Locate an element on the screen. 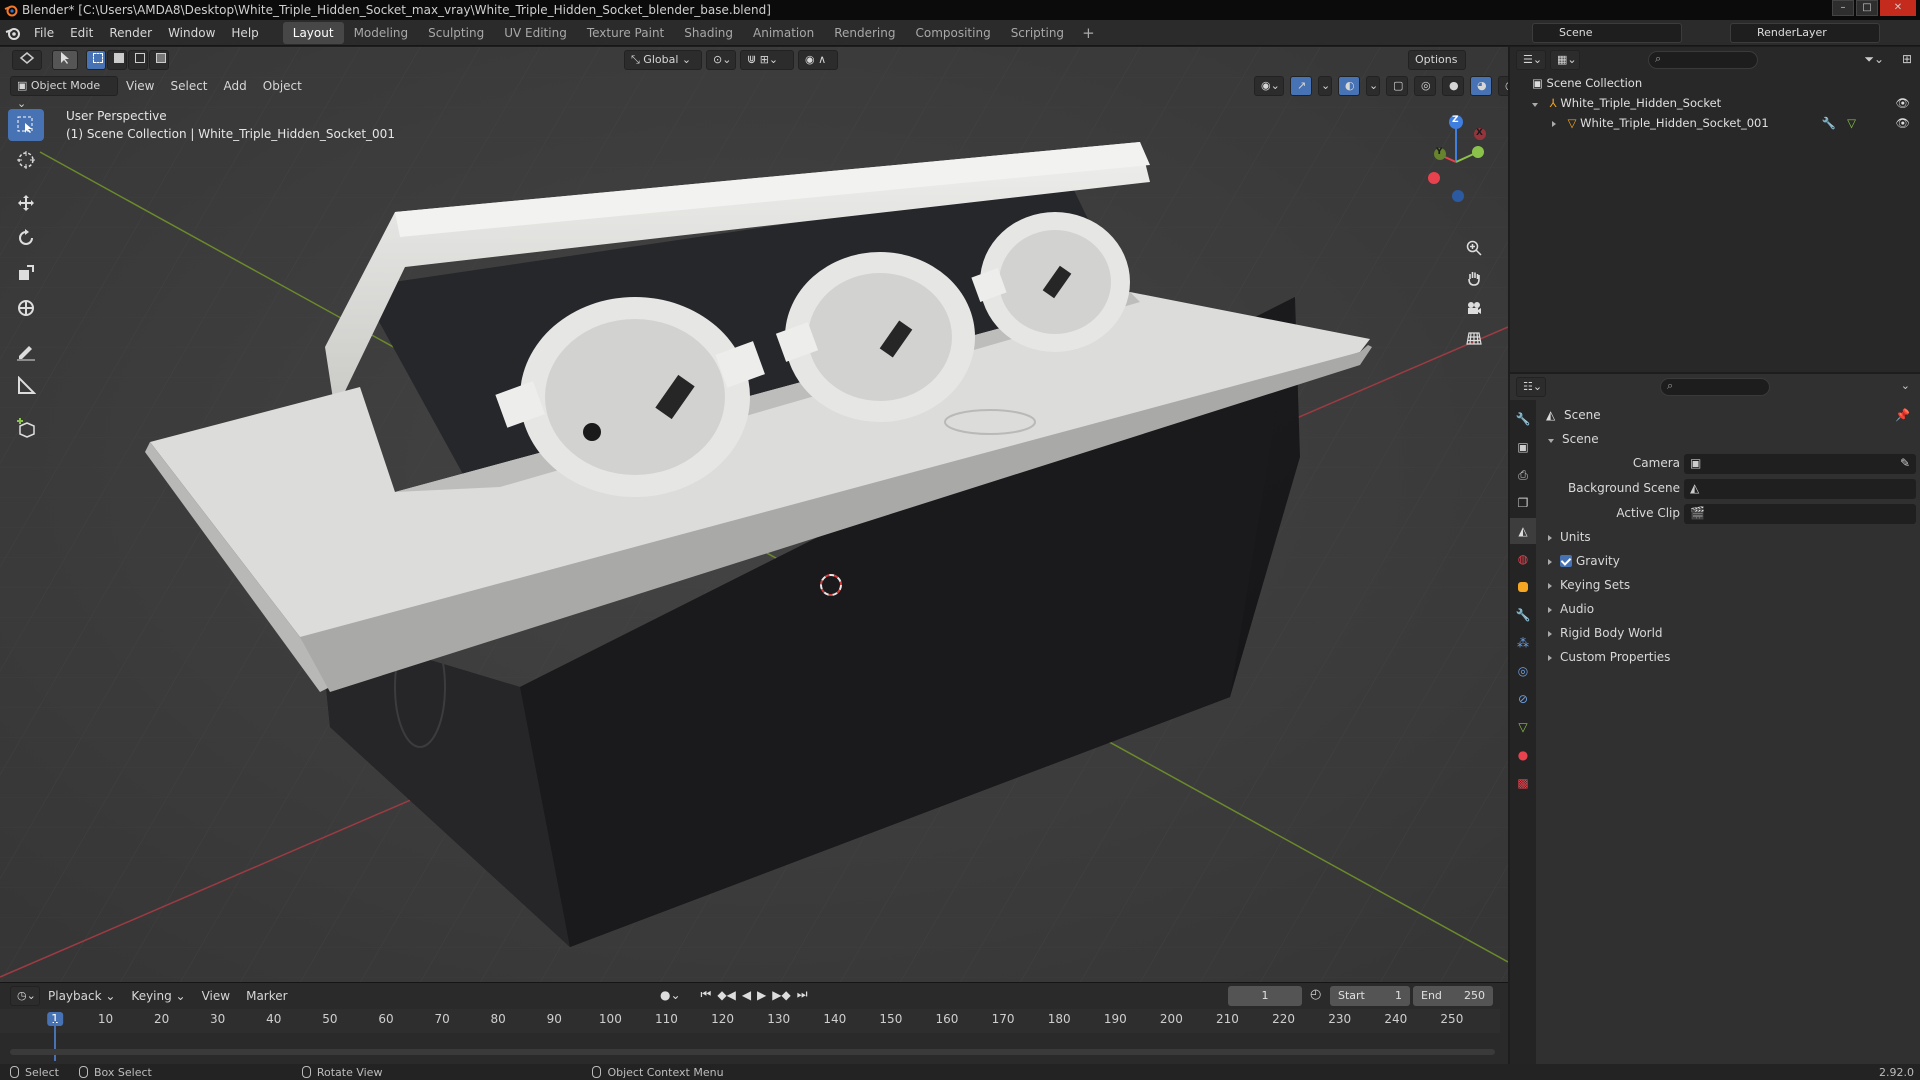 Image resolution: width=1920 pixels, height=1080 pixels. xray-toggle: ▢ is located at coordinates (1397, 86).